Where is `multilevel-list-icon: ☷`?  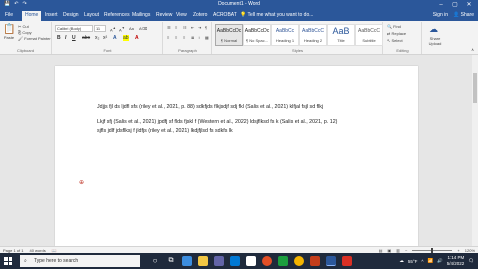 multilevel-list-icon: ☷ is located at coordinates (185, 27).